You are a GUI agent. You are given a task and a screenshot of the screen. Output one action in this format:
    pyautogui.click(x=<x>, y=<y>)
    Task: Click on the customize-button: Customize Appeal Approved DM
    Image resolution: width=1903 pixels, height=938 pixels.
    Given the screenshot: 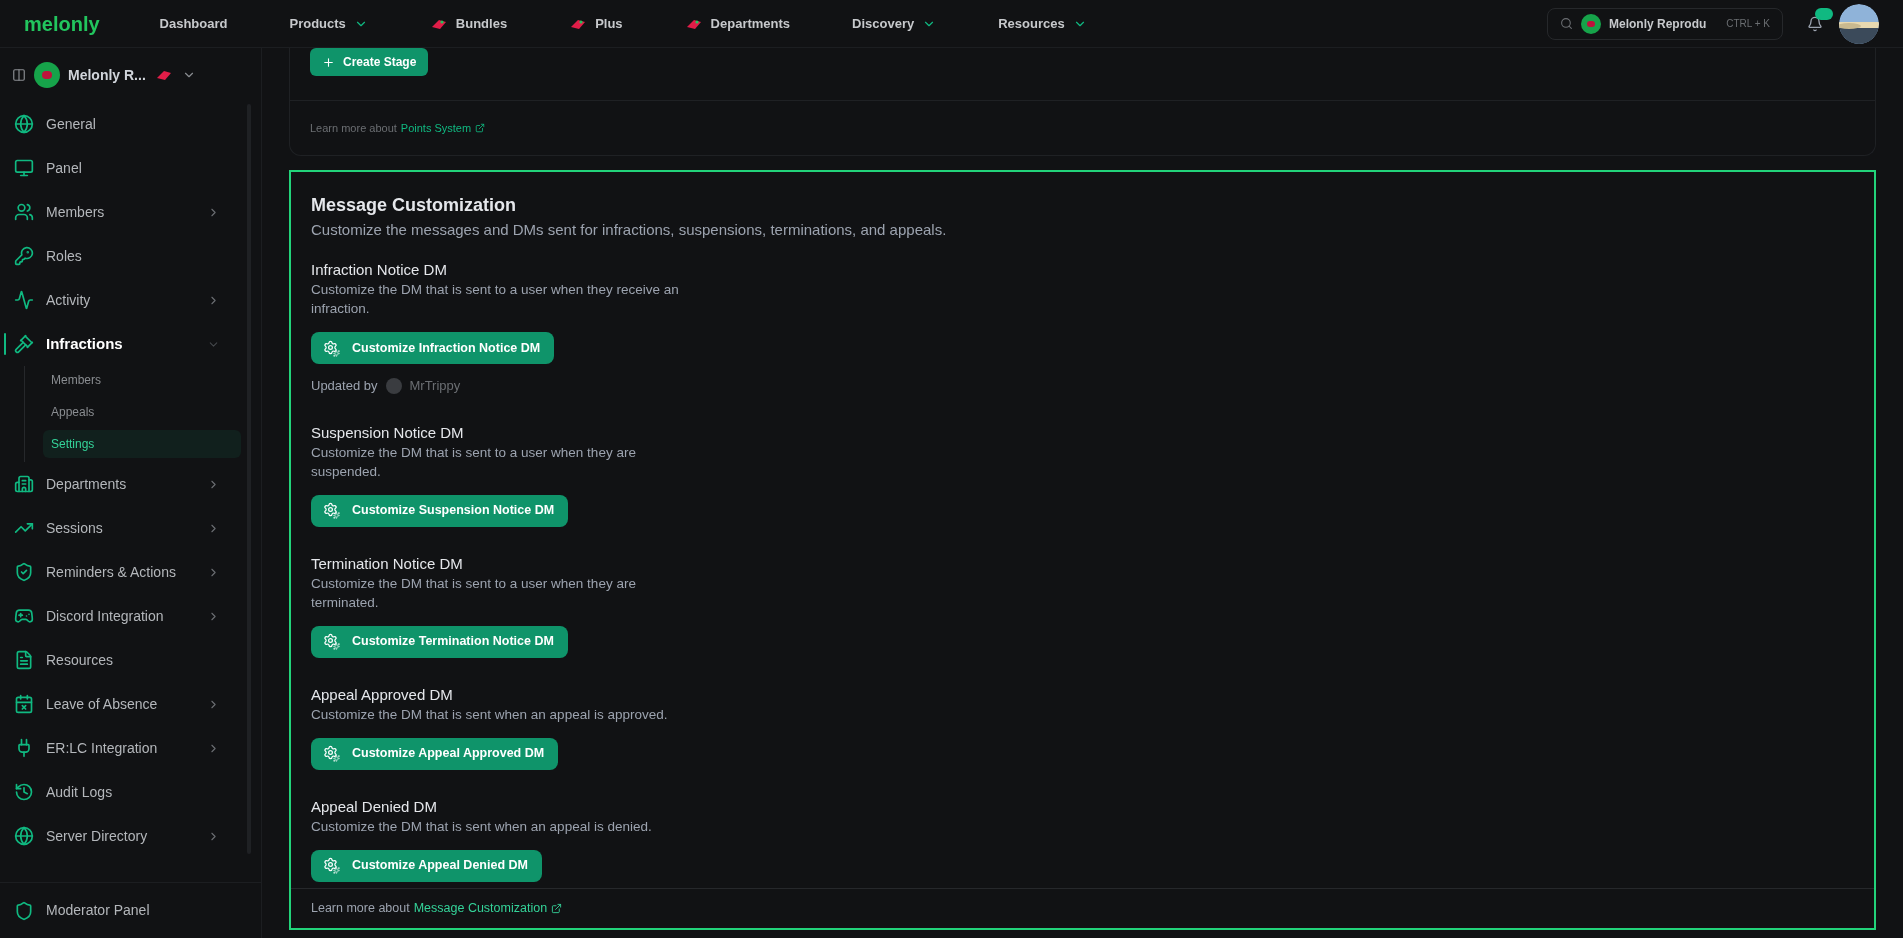 What is the action you would take?
    pyautogui.click(x=435, y=753)
    